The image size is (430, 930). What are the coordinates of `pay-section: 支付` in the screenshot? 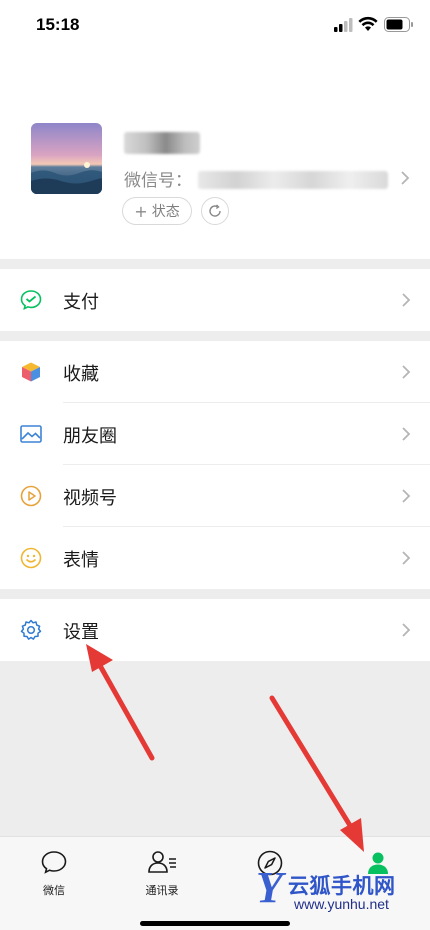 It's located at (215, 300).